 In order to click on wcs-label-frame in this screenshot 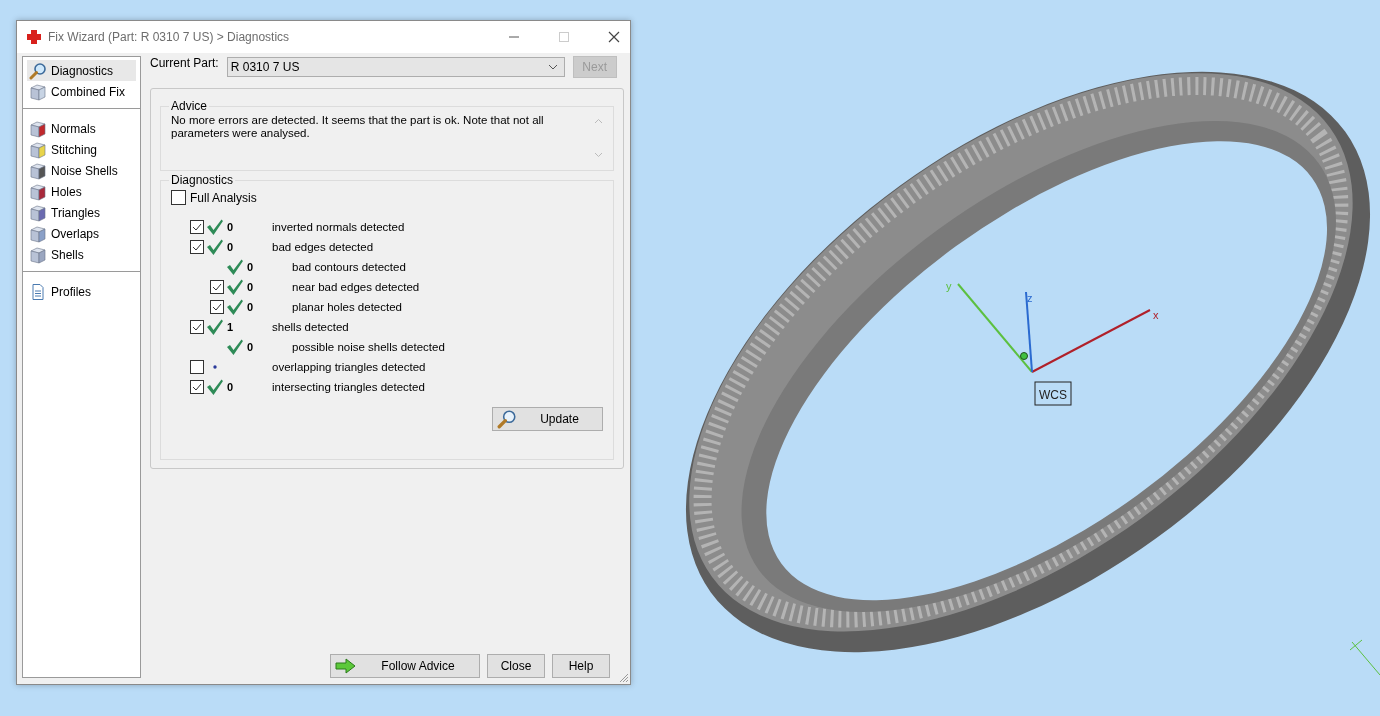, I will do `click(1053, 393)`.